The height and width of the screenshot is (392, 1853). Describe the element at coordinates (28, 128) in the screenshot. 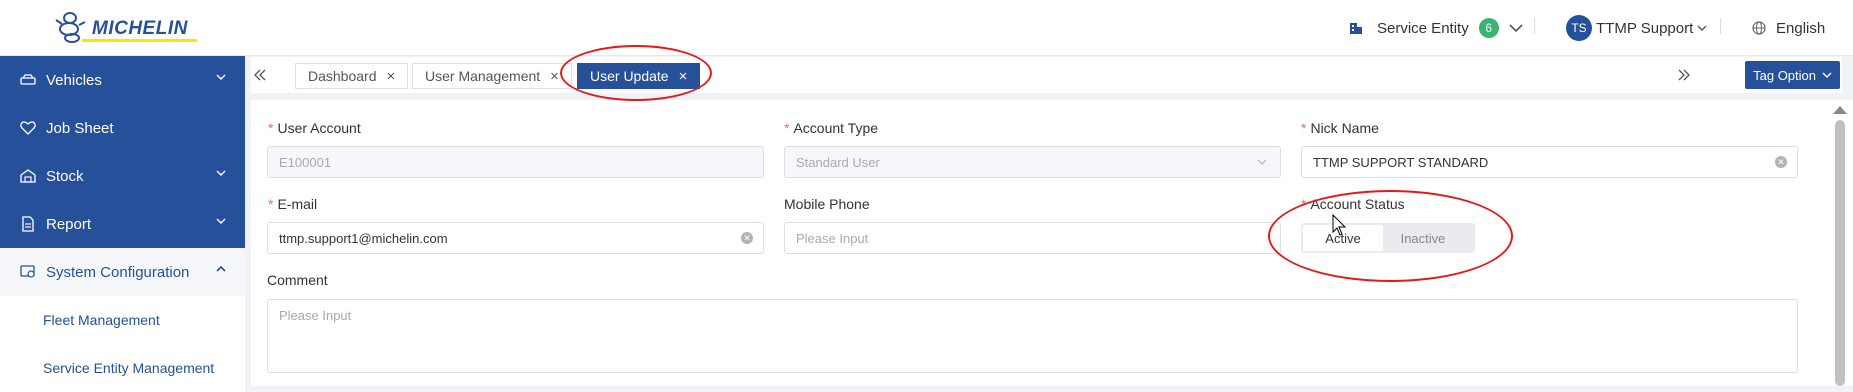

I see `heart-icon` at that location.